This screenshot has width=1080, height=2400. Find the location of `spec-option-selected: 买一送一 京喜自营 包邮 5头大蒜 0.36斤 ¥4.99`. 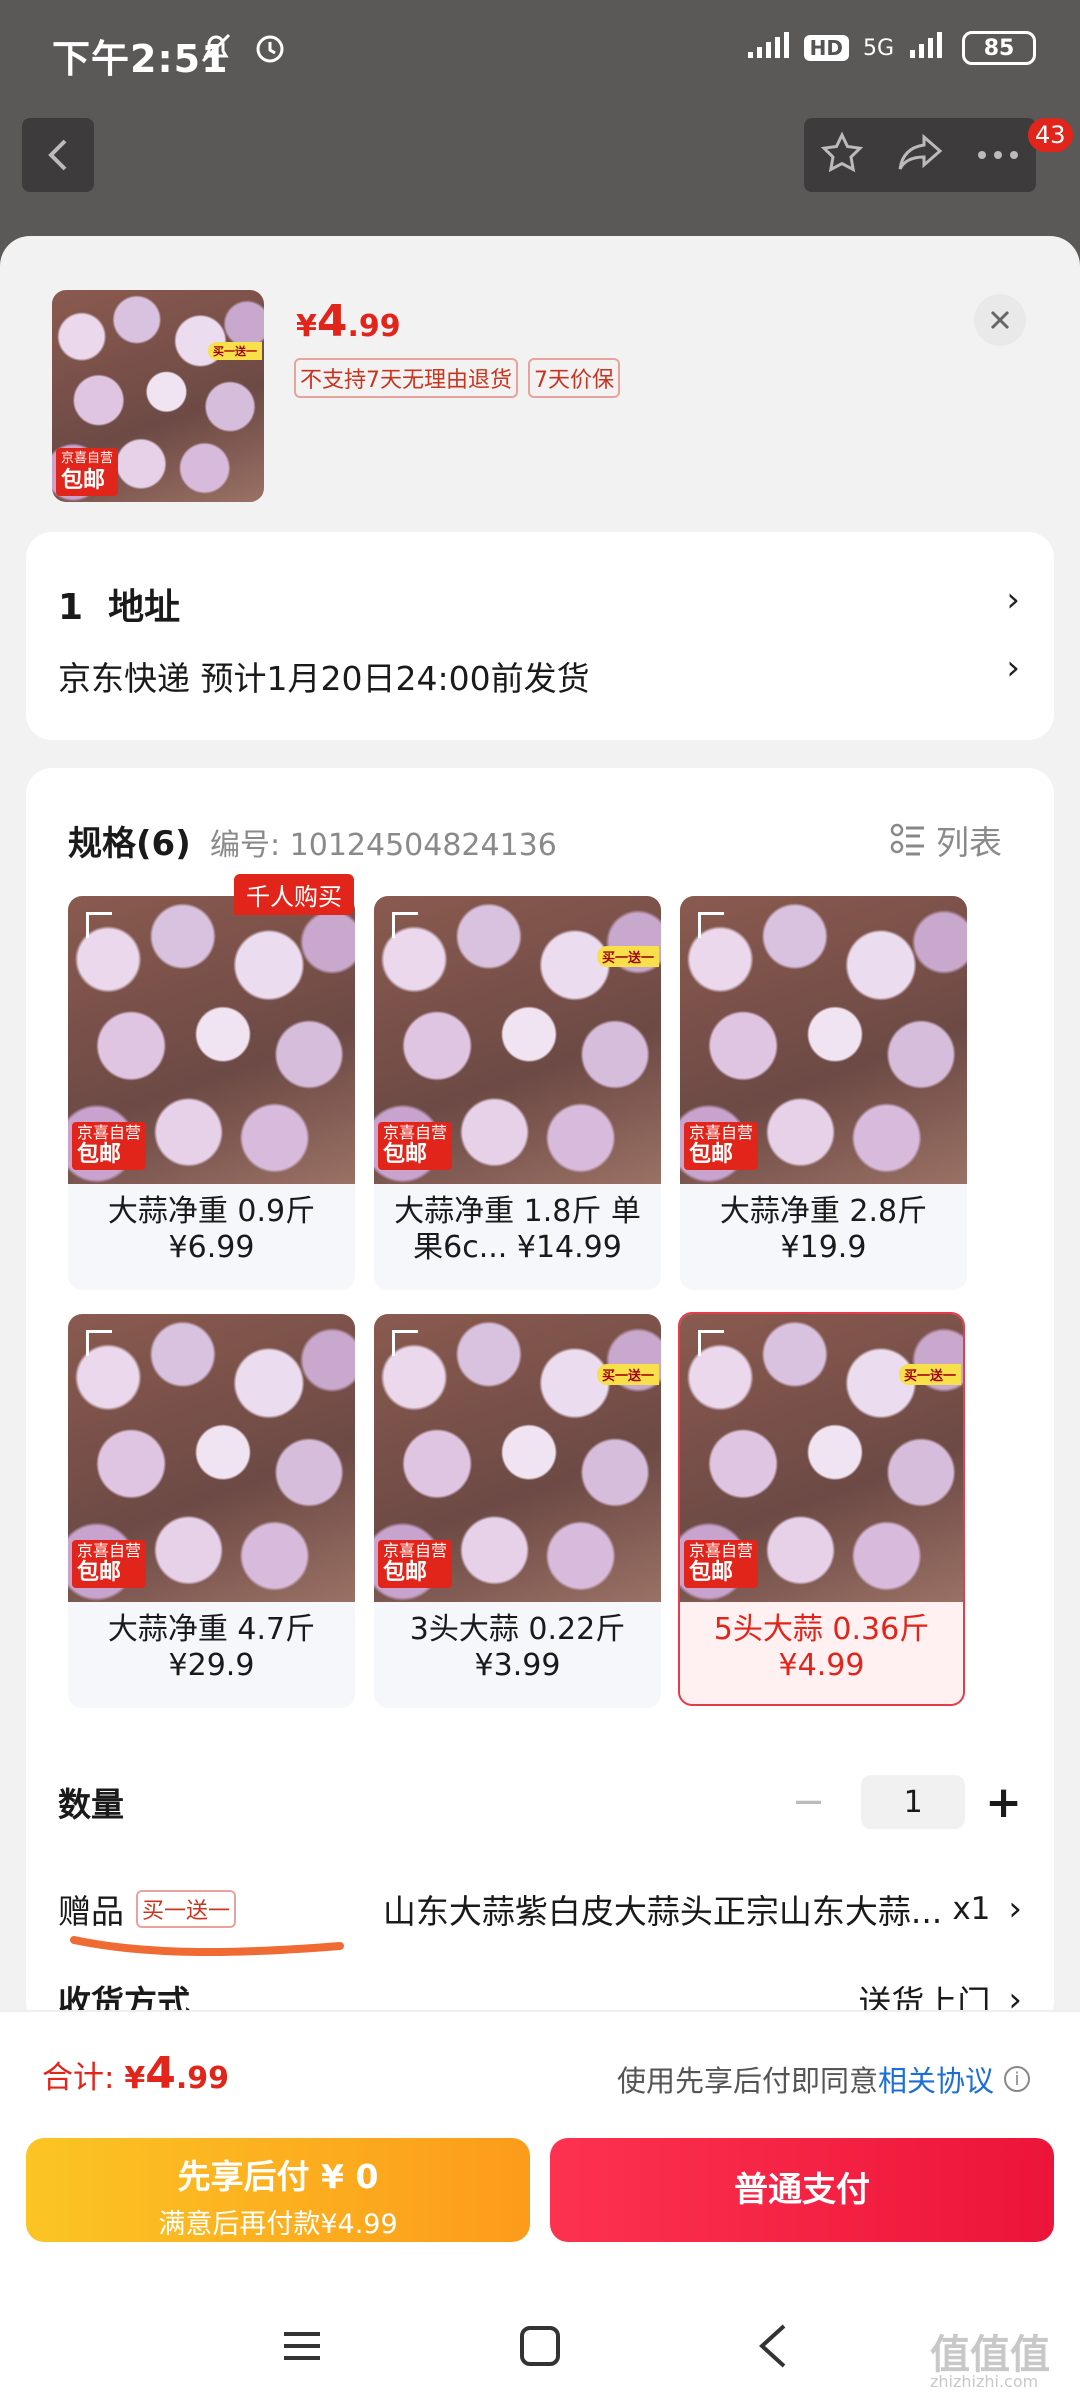

spec-option-selected: 买一送一 京喜自营 包邮 5头大蒜 0.36斤 ¥4.99 is located at coordinates (821, 1509).